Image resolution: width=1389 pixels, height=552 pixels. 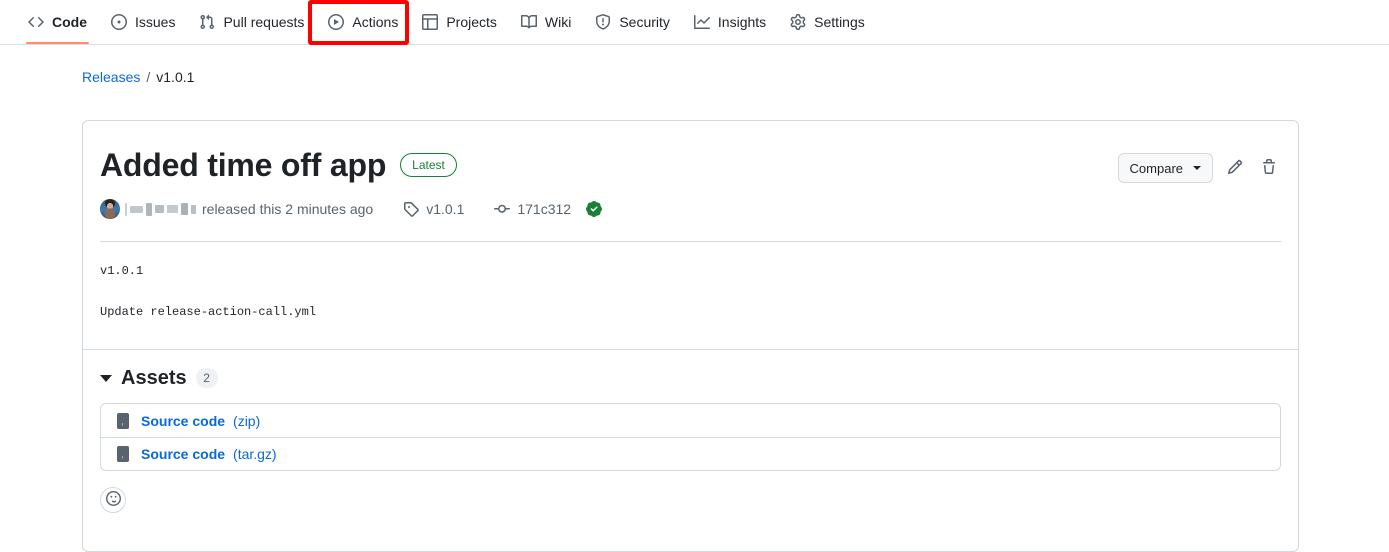 I want to click on assets-title: Assets, so click(x=154, y=378).